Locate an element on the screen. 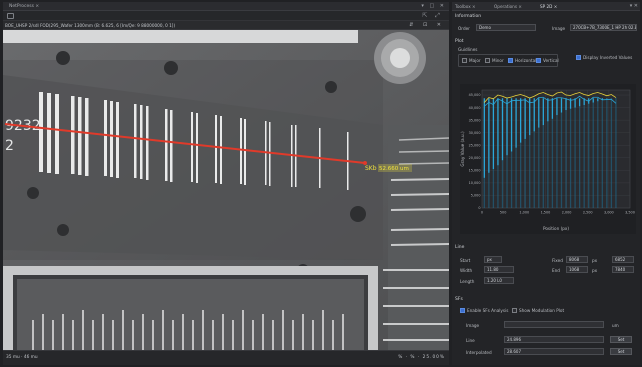  tab-toolbox: Toolbox × is located at coordinates (465, 6).